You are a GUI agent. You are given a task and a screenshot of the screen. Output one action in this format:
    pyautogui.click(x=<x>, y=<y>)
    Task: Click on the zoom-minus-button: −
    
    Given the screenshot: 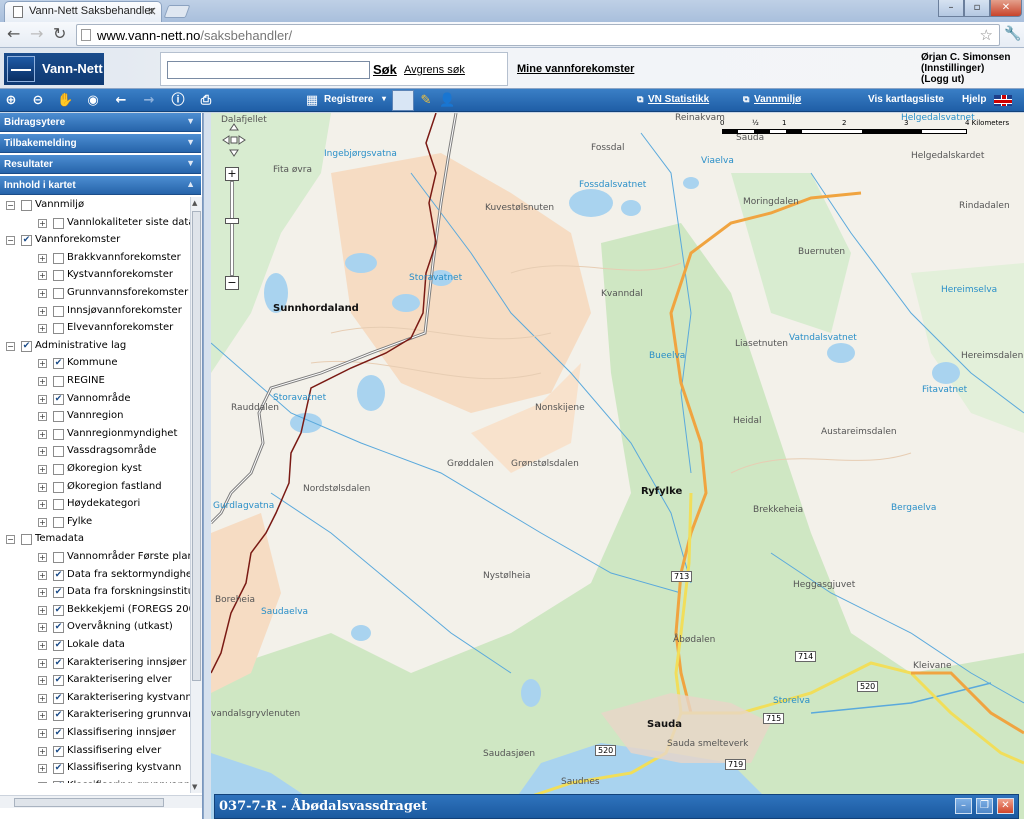 What is the action you would take?
    pyautogui.click(x=232, y=283)
    